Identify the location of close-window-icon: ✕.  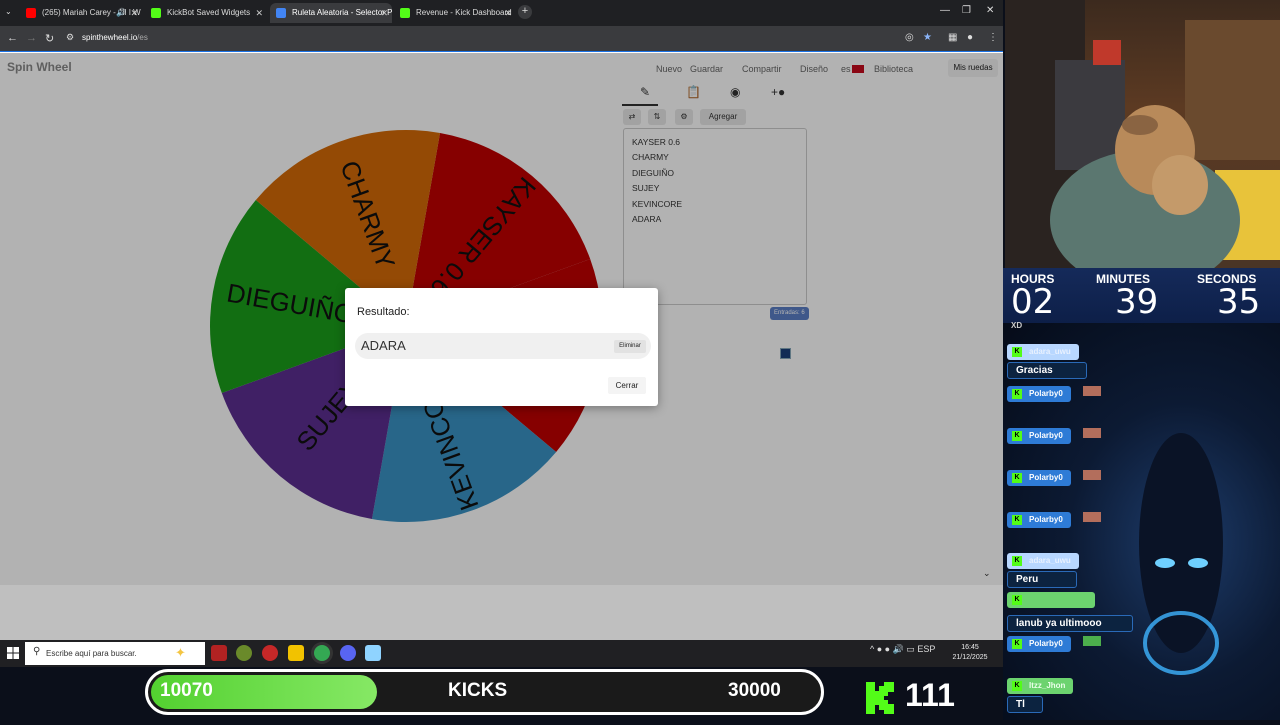
(990, 10).